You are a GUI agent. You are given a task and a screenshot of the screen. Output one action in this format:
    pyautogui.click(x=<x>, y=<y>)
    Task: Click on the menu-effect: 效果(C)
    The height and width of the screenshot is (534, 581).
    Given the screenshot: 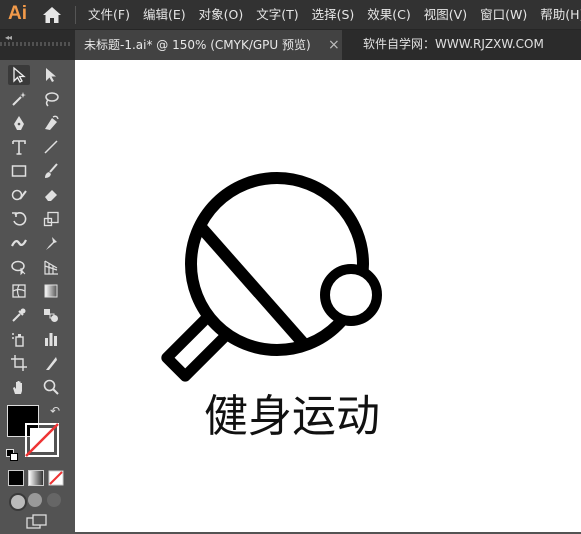 What is the action you would take?
    pyautogui.click(x=388, y=15)
    